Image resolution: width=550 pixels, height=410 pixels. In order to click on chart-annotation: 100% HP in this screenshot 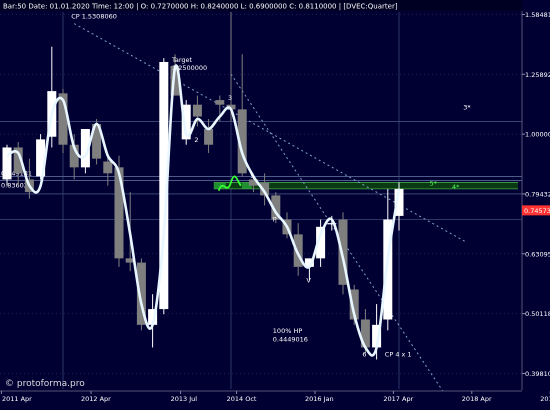, I will do `click(288, 331)`.